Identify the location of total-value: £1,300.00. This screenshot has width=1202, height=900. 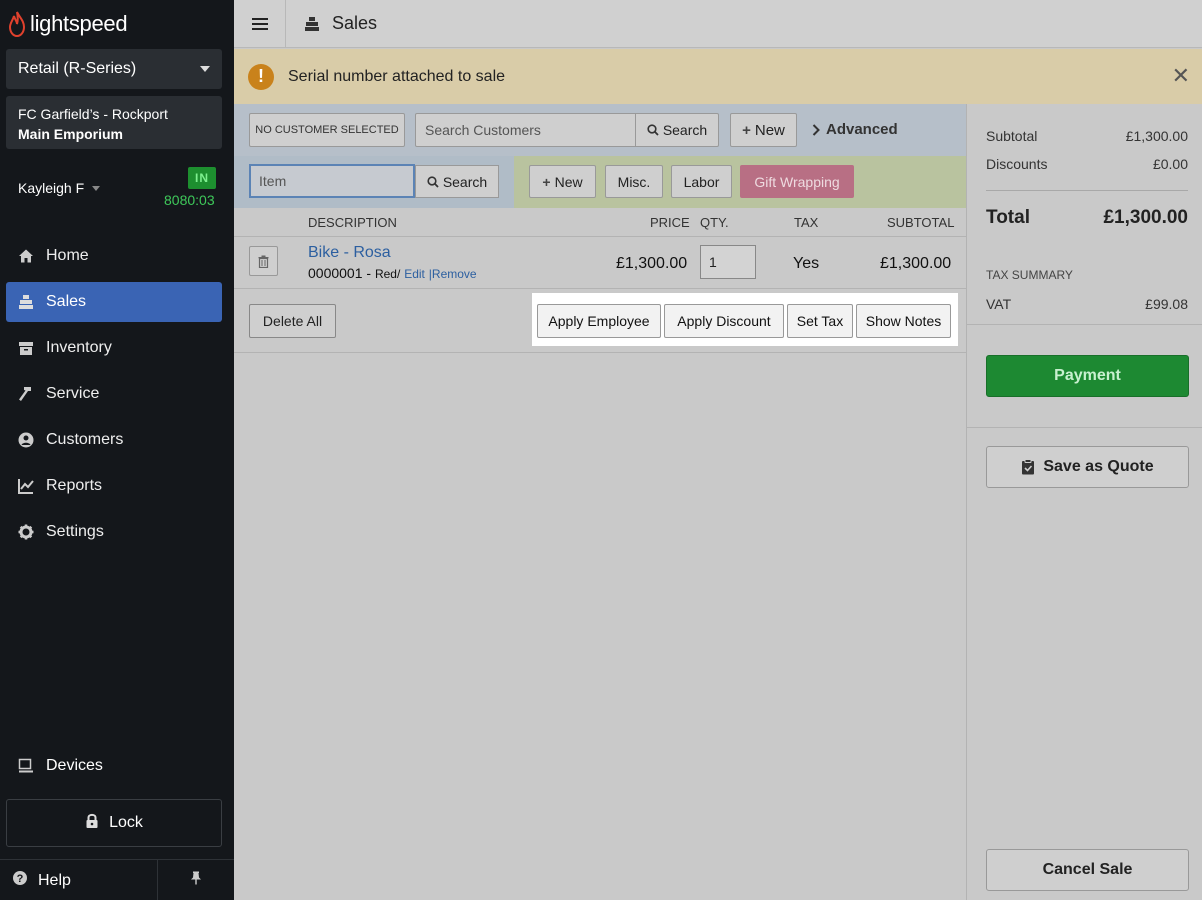
(1145, 217).